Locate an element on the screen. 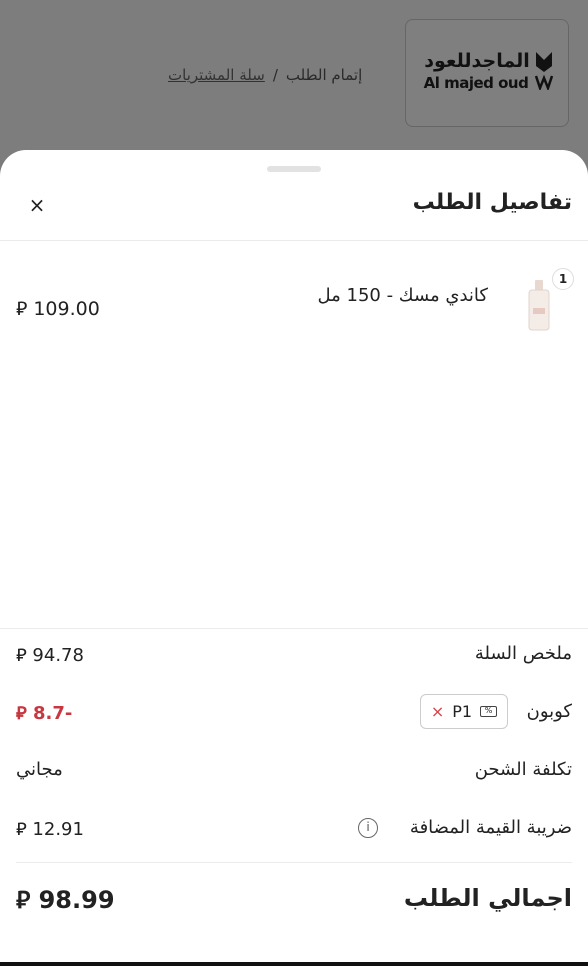 The width and height of the screenshot is (588, 966). sheet-title: تفاصيل الطلب is located at coordinates (492, 202).